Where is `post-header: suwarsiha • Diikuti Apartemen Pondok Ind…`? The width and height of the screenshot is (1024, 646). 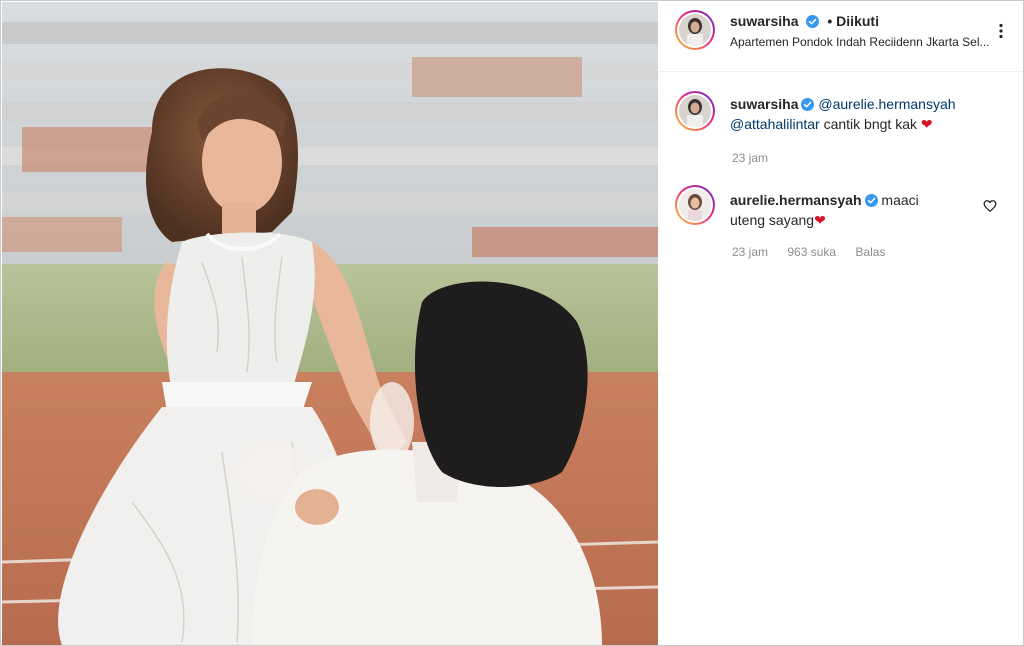
post-header: suwarsiha • Diikuti Apartemen Pondok Ind… is located at coordinates (841, 36).